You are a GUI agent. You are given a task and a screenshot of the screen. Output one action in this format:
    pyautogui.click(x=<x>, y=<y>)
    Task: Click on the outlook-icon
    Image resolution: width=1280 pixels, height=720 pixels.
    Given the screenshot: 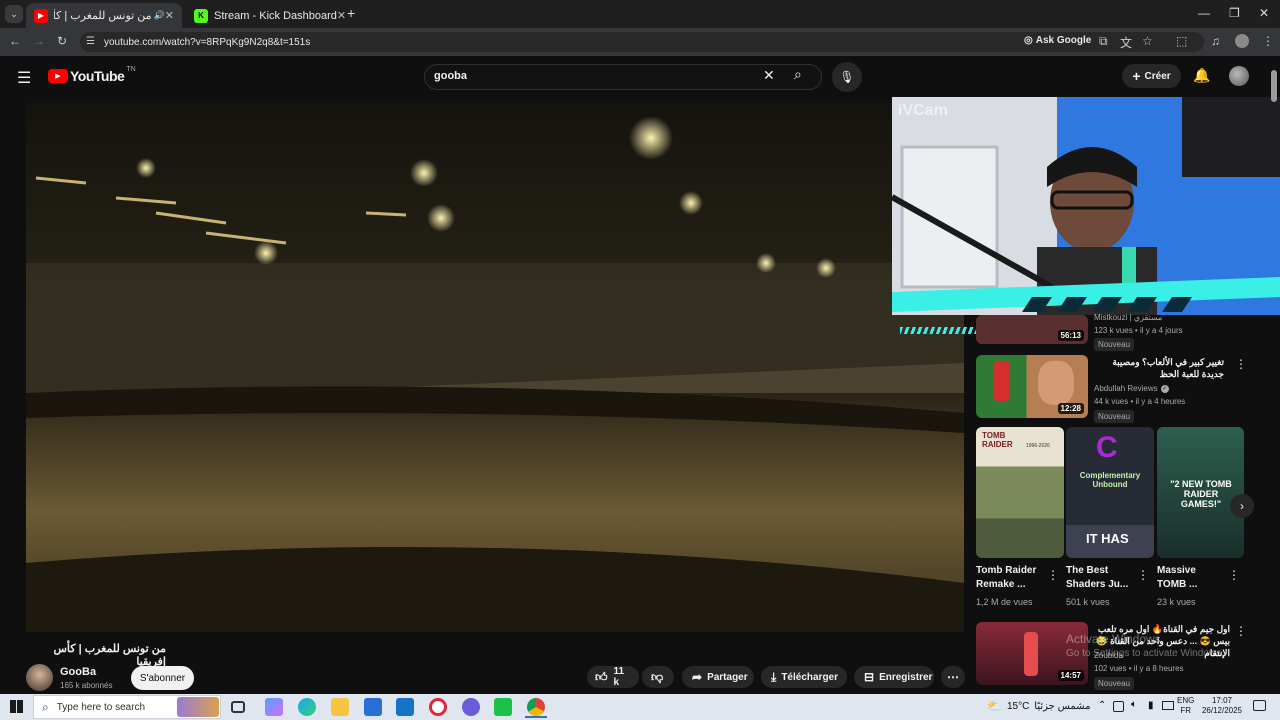 What is the action you would take?
    pyautogui.click(x=405, y=707)
    